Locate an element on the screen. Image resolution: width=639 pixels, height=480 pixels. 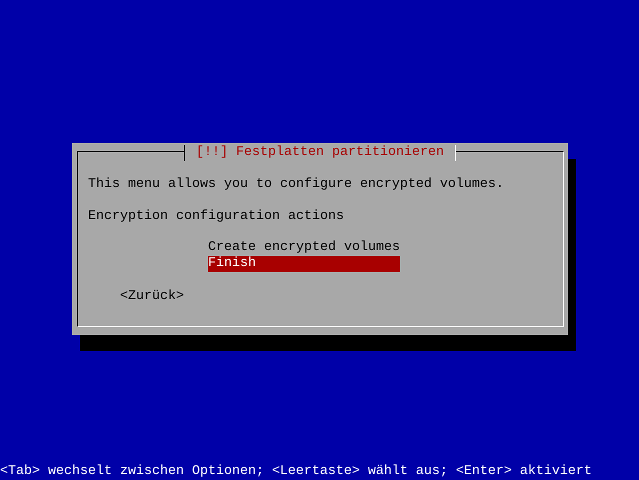
menu-item: Create encrypted volumes is located at coordinates (304, 248).